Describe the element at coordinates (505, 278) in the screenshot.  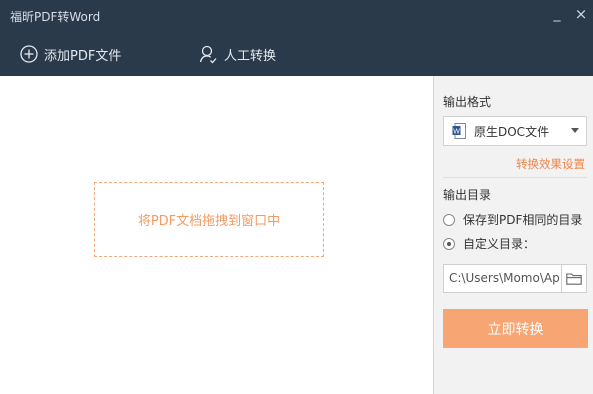
I see `output-path-value: C:\Users\Momo\Ap` at that location.